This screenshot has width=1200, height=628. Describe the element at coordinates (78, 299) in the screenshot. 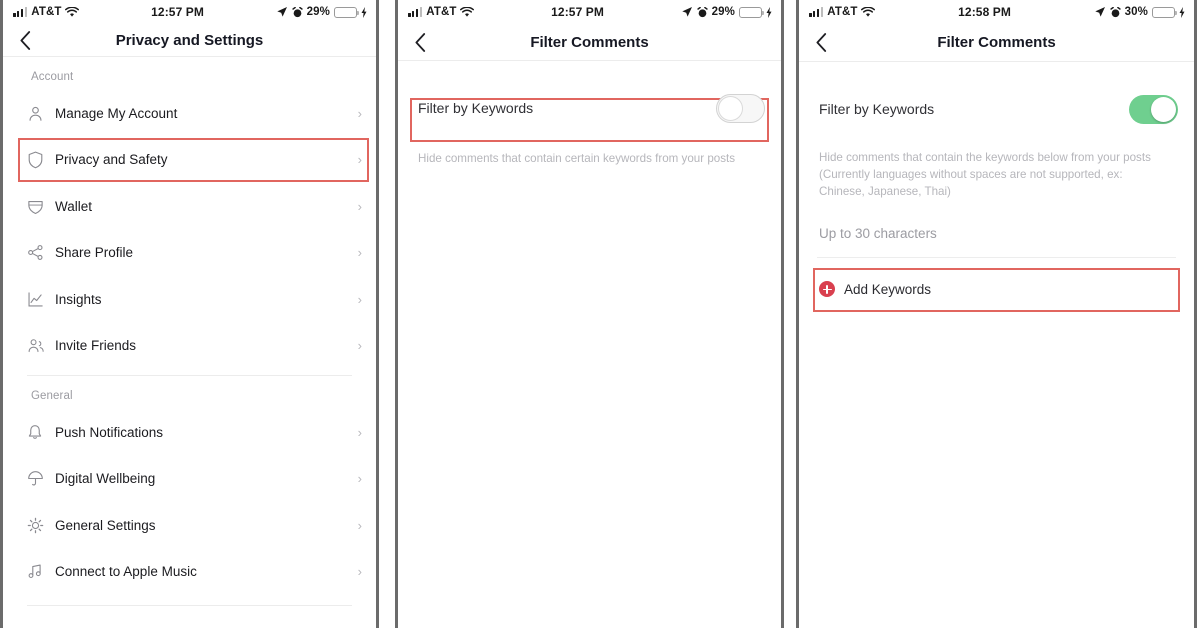

I see `sidebar-item-label: Insights` at that location.